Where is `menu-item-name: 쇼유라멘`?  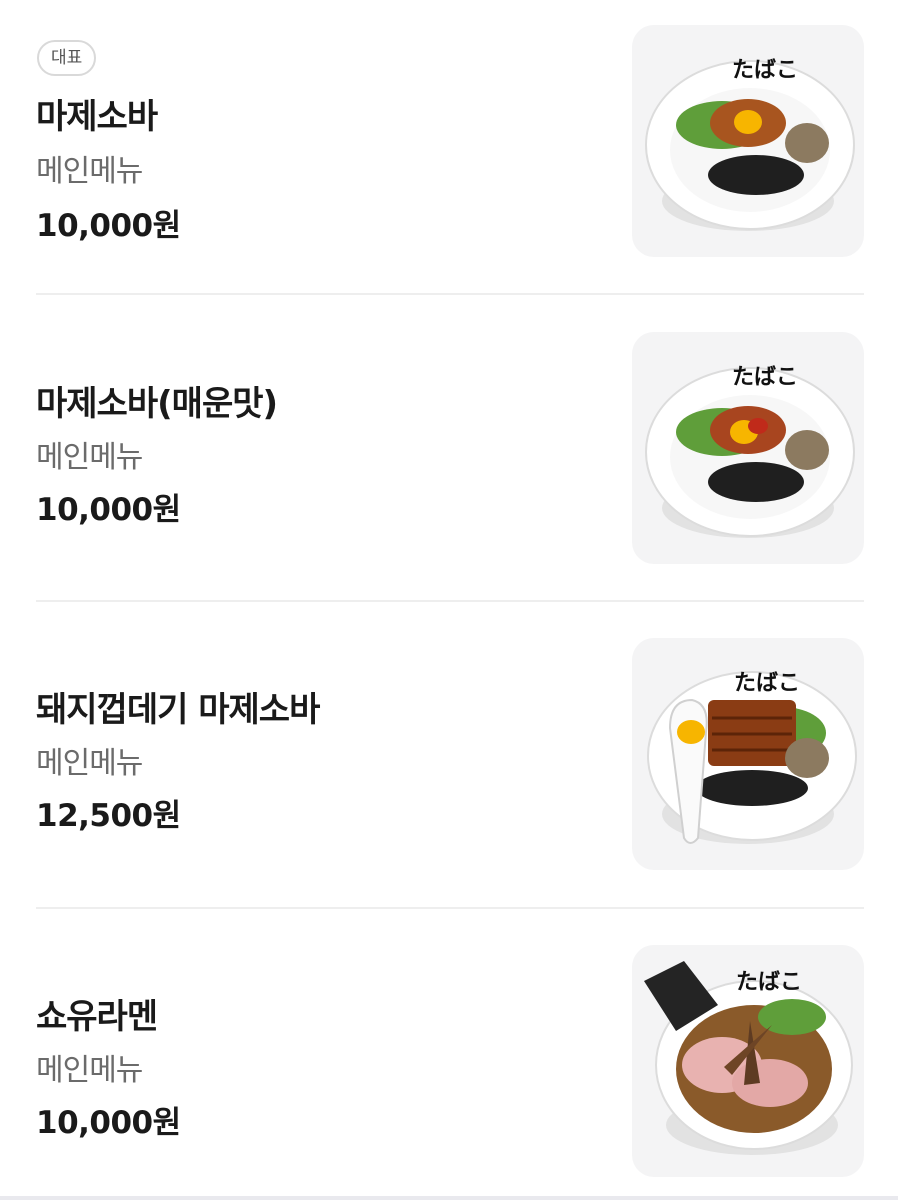 menu-item-name: 쇼유라멘 is located at coordinates (97, 1017).